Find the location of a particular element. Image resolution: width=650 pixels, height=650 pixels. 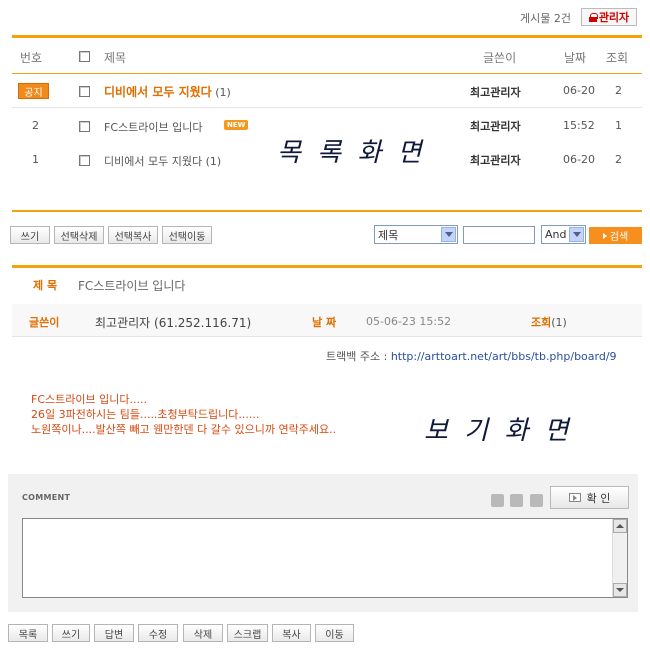

view-top-border is located at coordinates (327, 266).